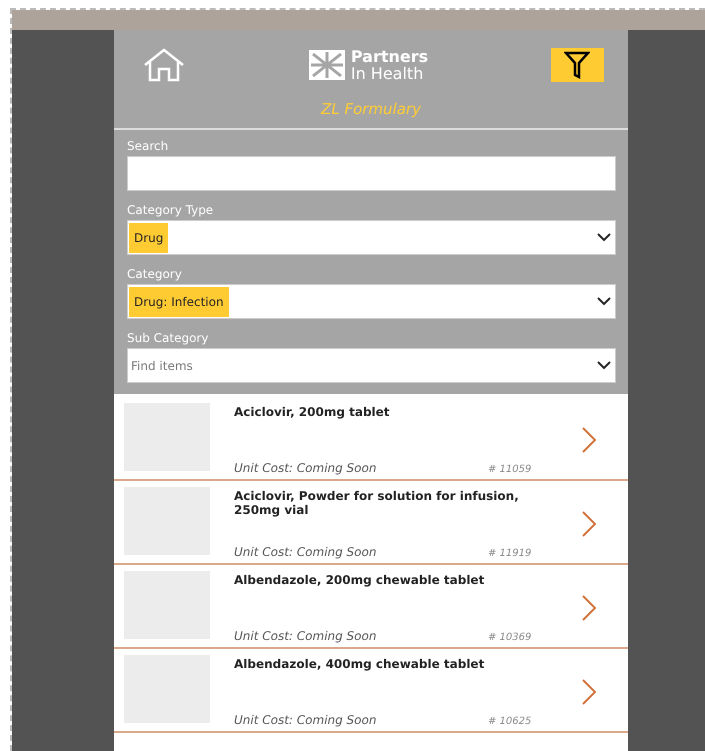 This screenshot has width=705, height=751. Describe the element at coordinates (389, 56) in the screenshot. I see `logo-text: Partners` at that location.